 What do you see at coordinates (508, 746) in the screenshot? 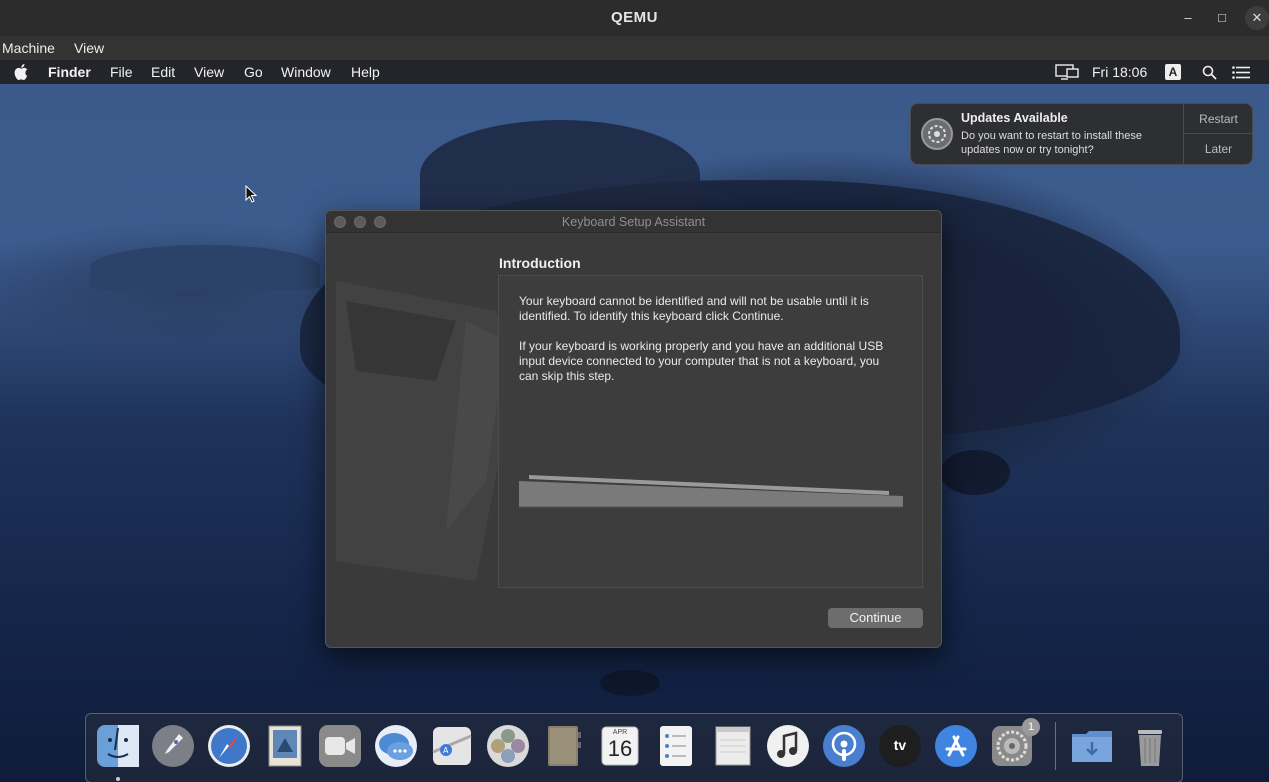
I see `photos-icon` at bounding box center [508, 746].